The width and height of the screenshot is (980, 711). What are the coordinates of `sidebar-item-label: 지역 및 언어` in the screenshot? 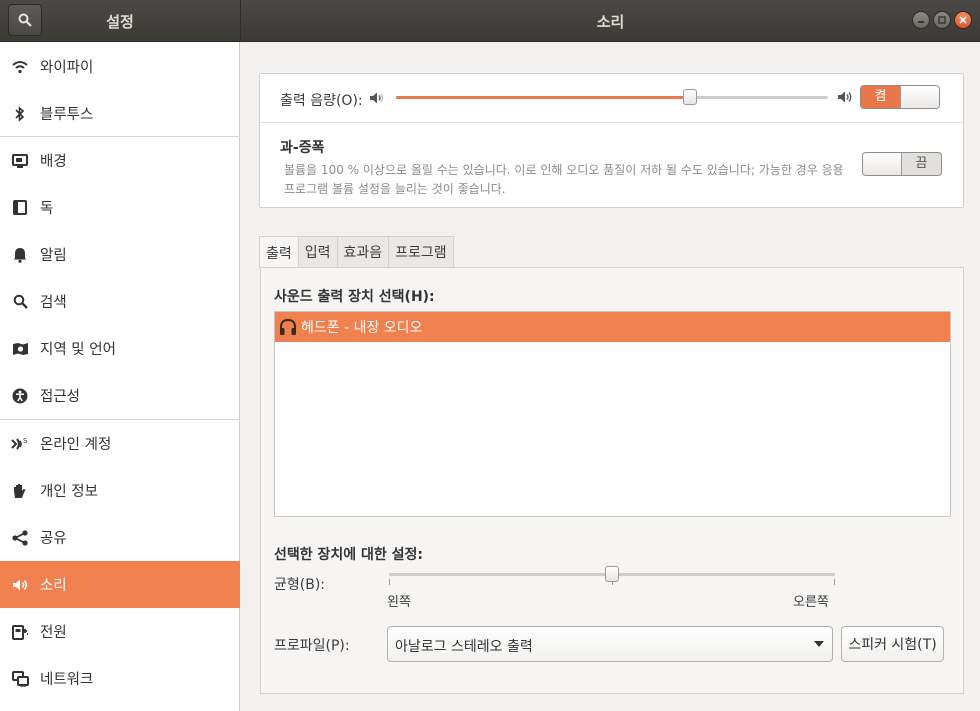 It's located at (78, 350).